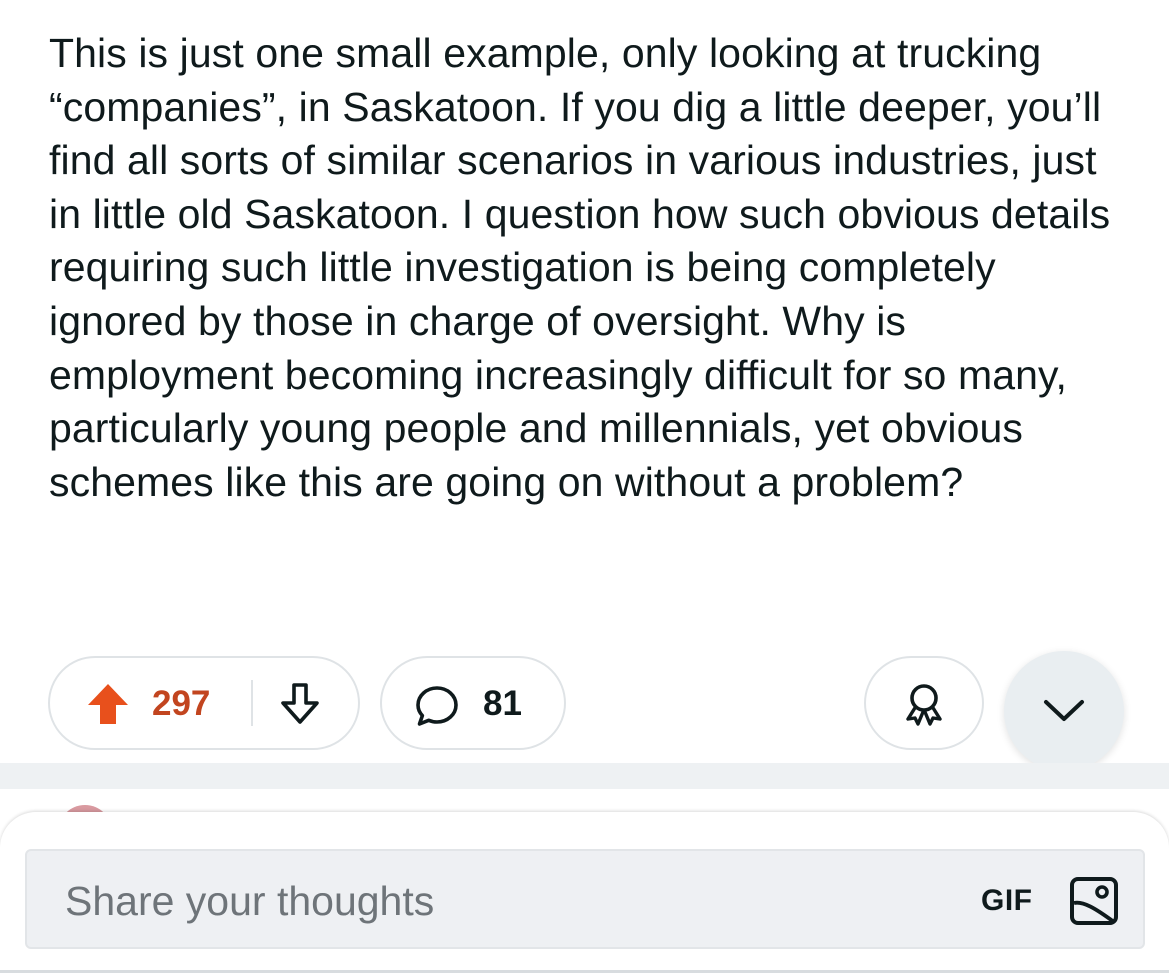  What do you see at coordinates (250, 901) in the screenshot?
I see `comment-input-placeholder: Share your thoughts` at bounding box center [250, 901].